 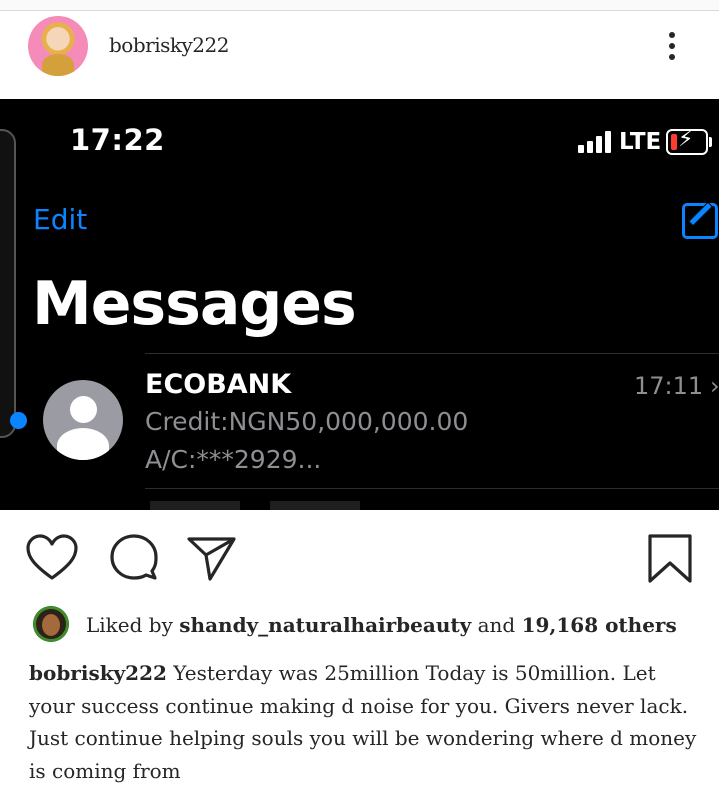 What do you see at coordinates (596, 142) in the screenshot?
I see `signal-icon` at bounding box center [596, 142].